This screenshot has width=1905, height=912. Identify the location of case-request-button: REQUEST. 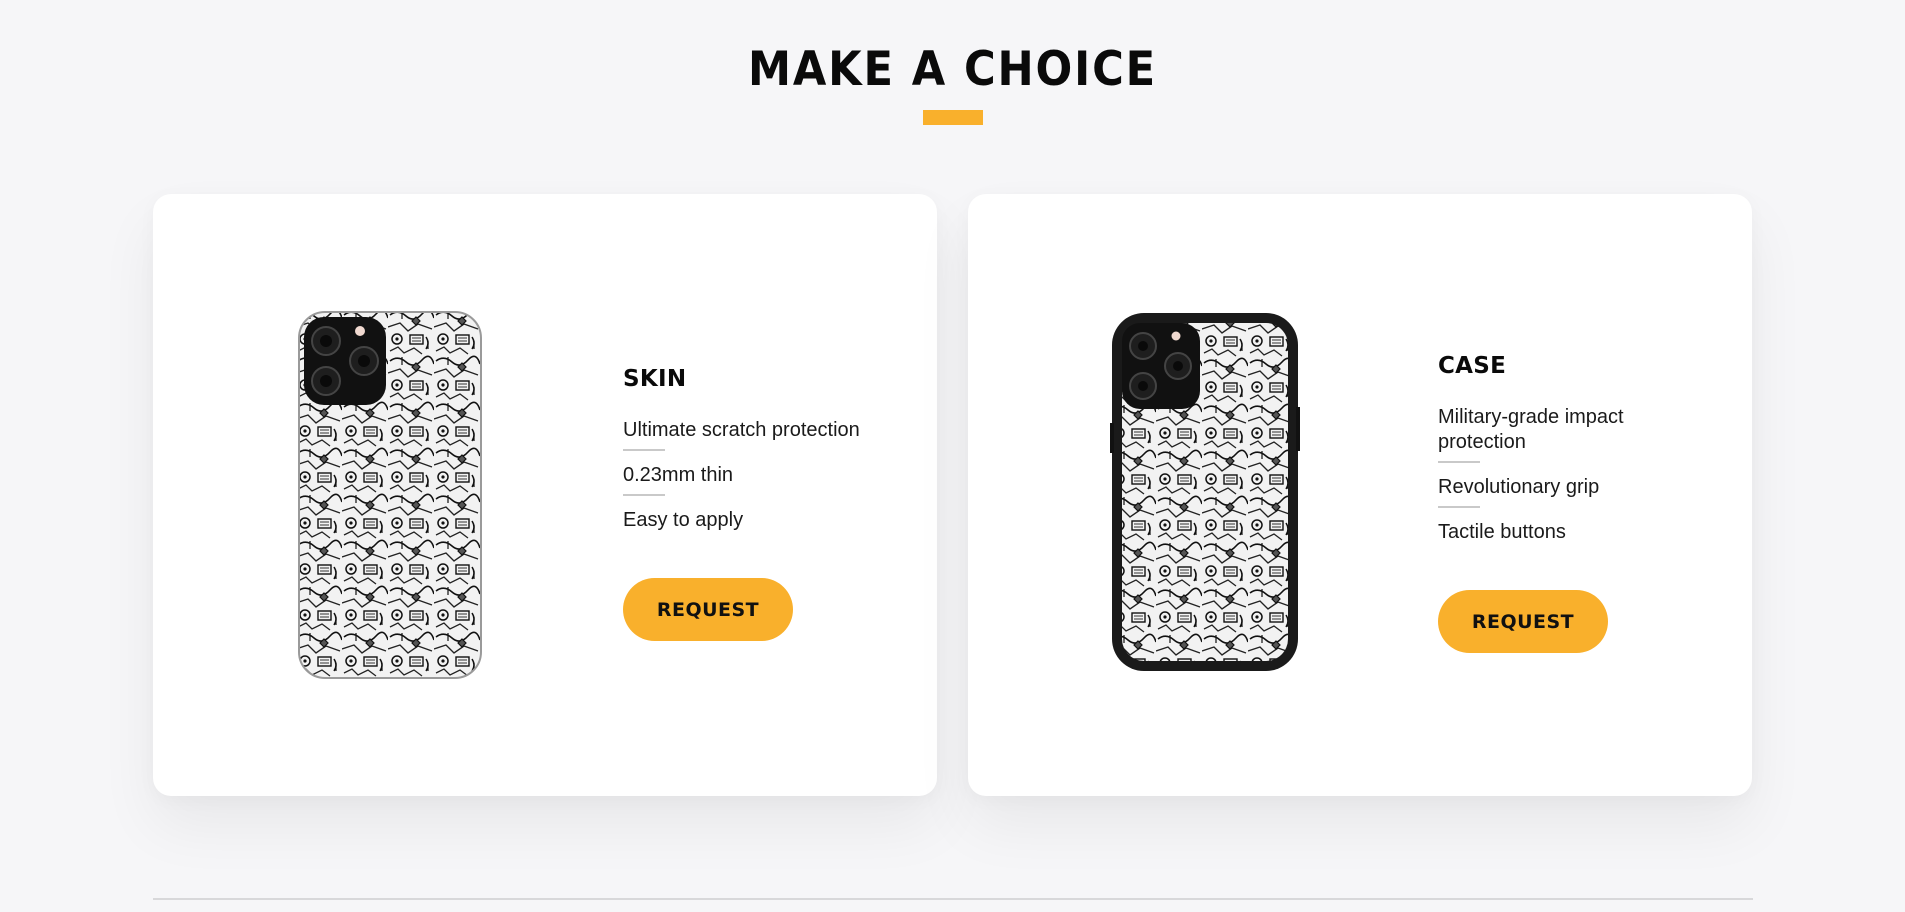
(1523, 621).